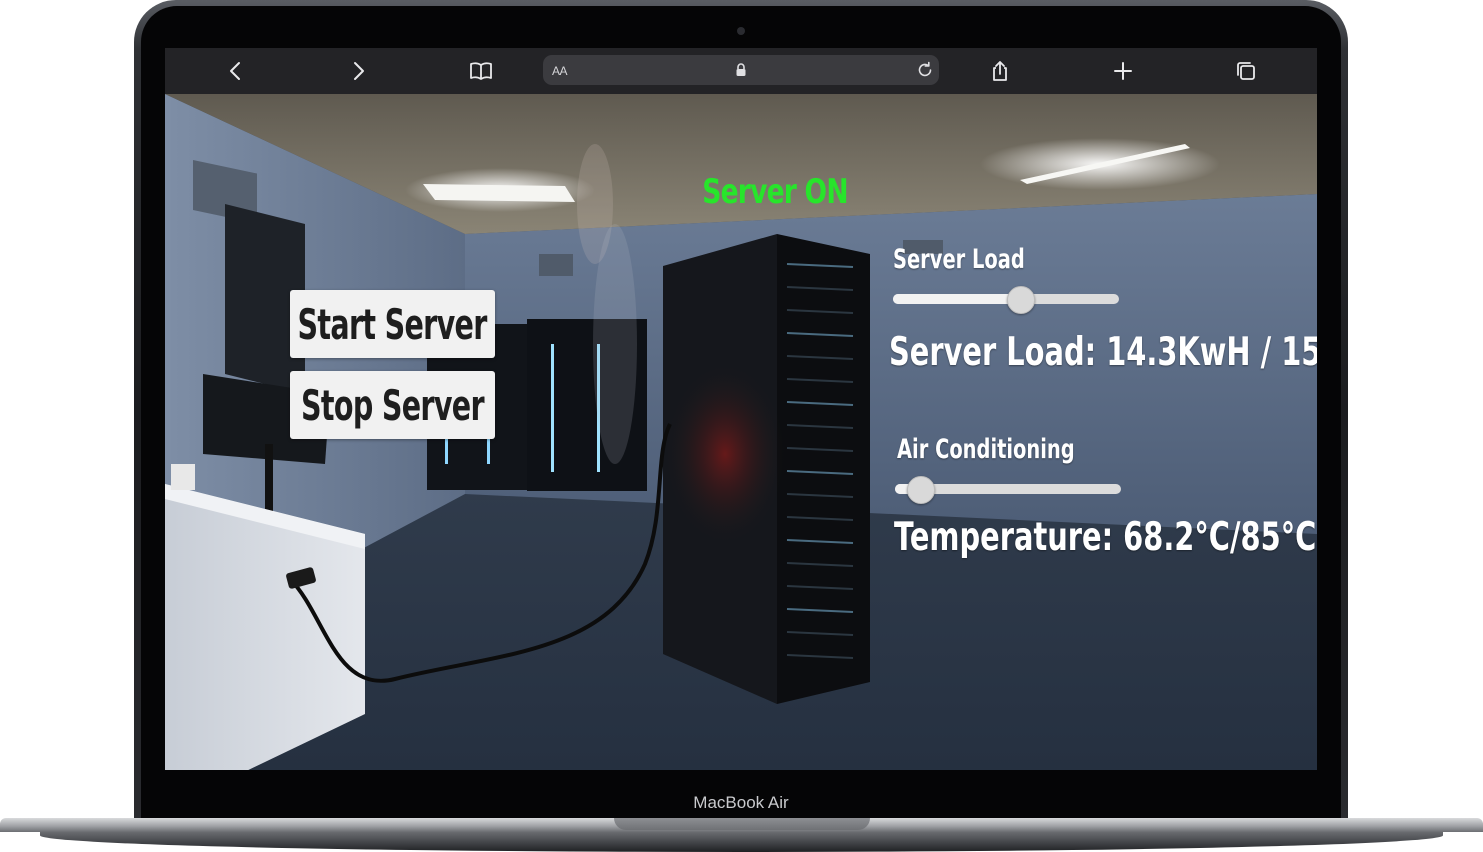  What do you see at coordinates (742, 824) in the screenshot?
I see `laptop-notch` at bounding box center [742, 824].